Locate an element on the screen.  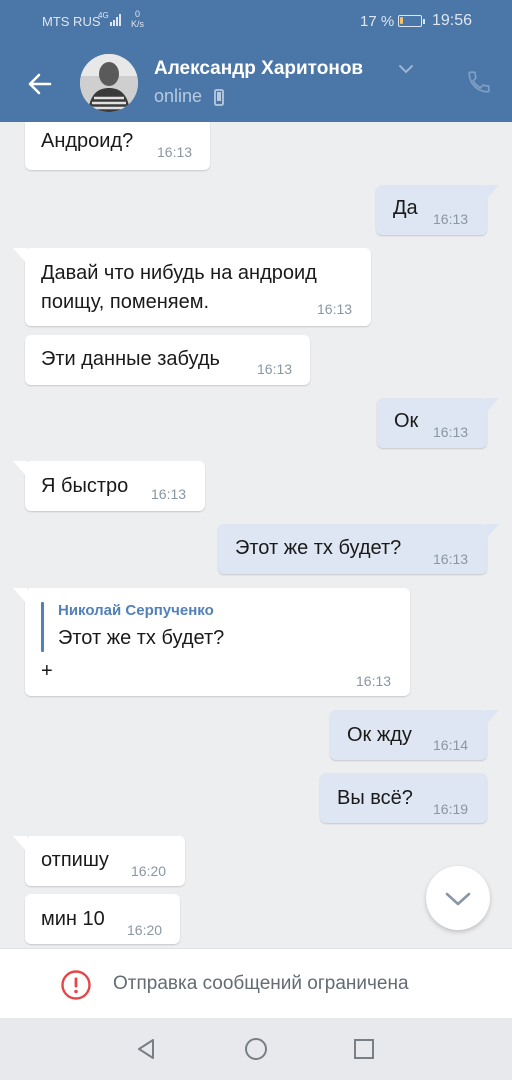
nav-back-button is located at coordinates (146, 1049).